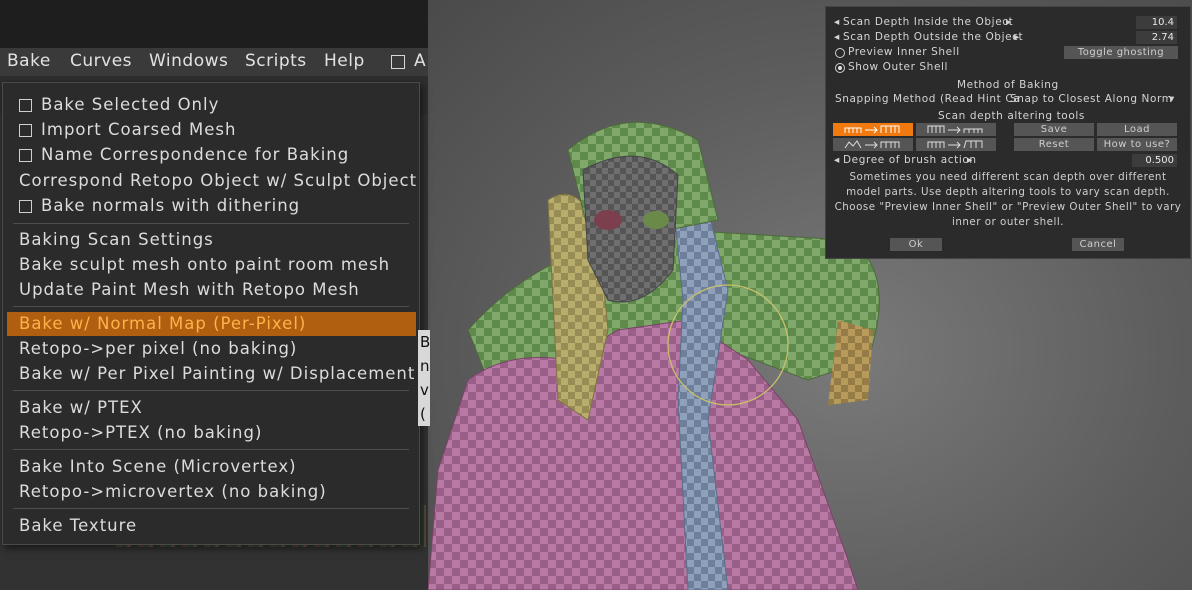 The height and width of the screenshot is (590, 1192). What do you see at coordinates (1154, 160) in the screenshot?
I see `brush-action-value: 0.500` at bounding box center [1154, 160].